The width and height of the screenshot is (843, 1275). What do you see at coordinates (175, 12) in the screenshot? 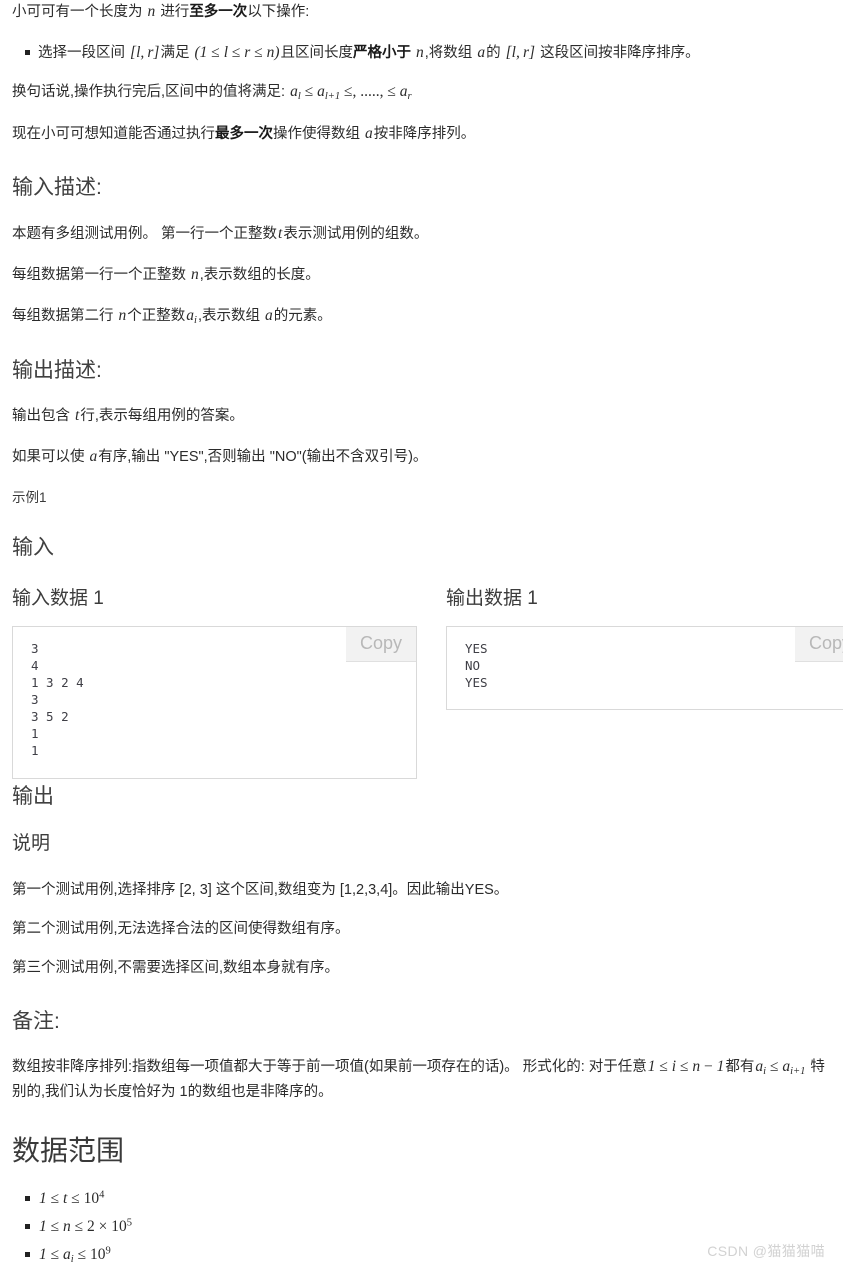
I see `intro-mid: 进行` at bounding box center [175, 12].